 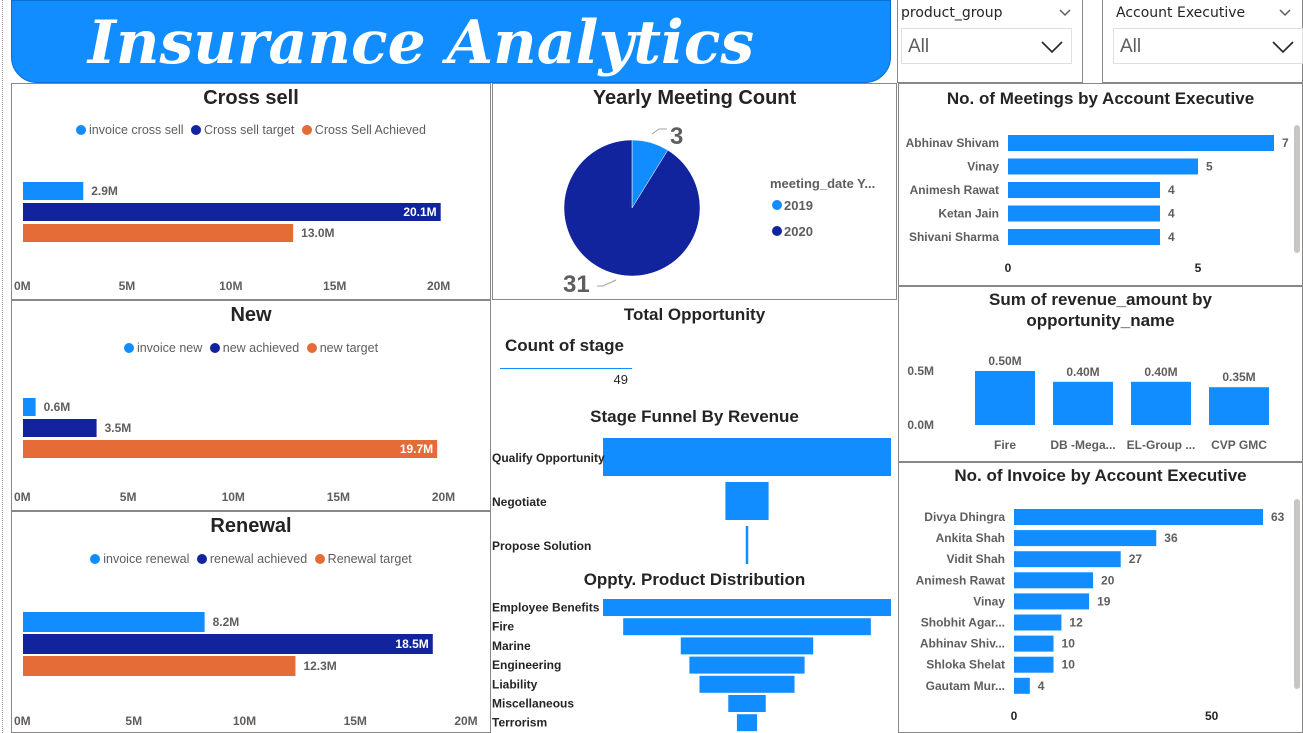 What do you see at coordinates (226, 622) in the screenshot?
I see `data-label: 8.2M` at bounding box center [226, 622].